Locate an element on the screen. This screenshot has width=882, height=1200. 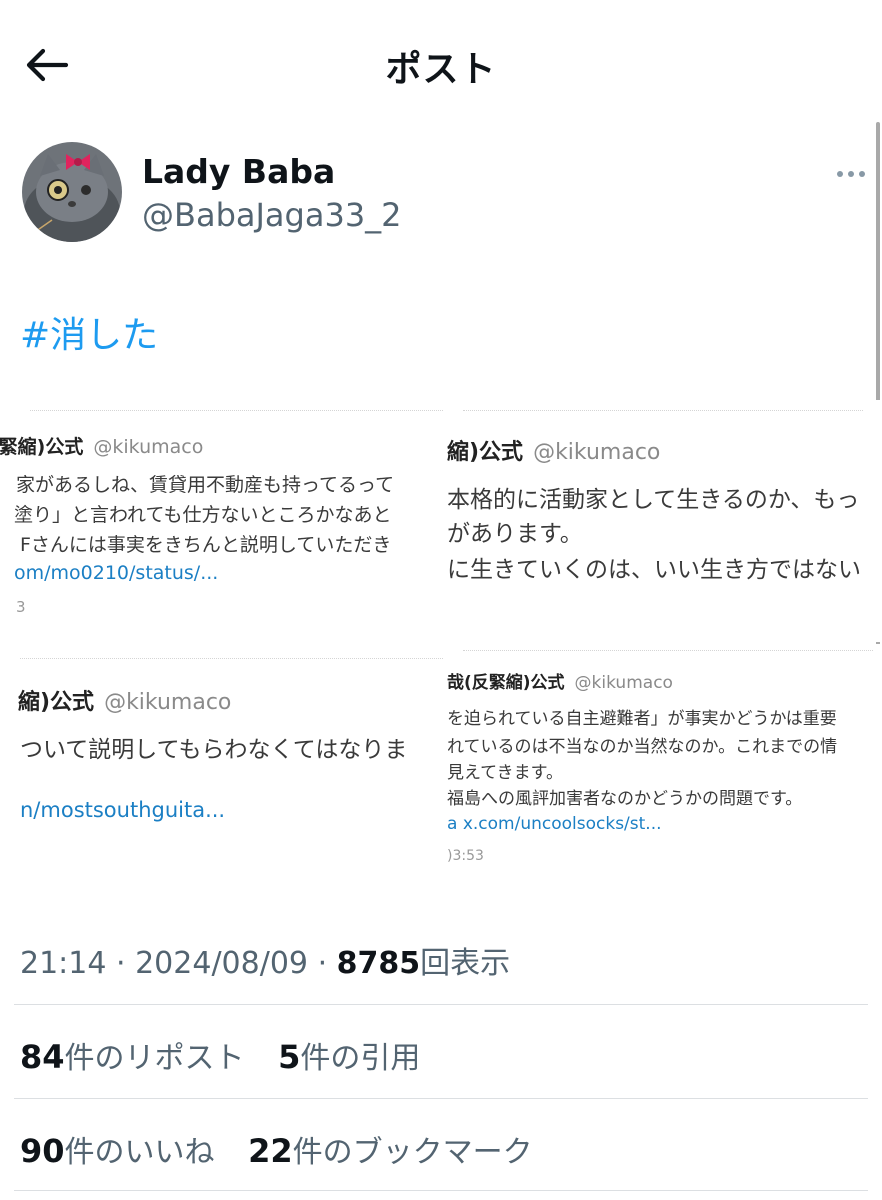
embedded-text: に生きていくのは、いい生き方ではない is located at coordinates (654, 570).